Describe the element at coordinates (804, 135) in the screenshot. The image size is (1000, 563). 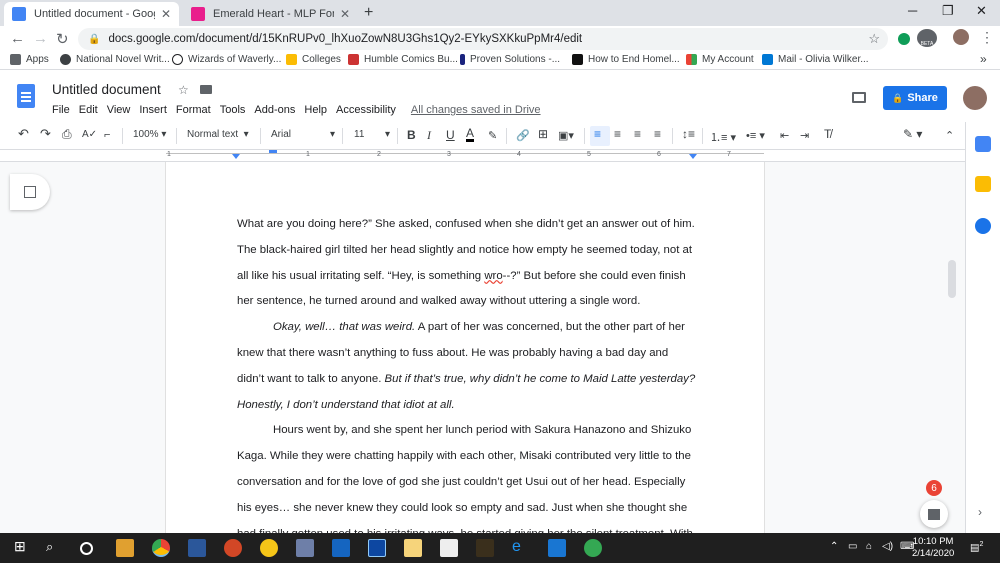
I see `increase-indent-icon: ⇥` at that location.